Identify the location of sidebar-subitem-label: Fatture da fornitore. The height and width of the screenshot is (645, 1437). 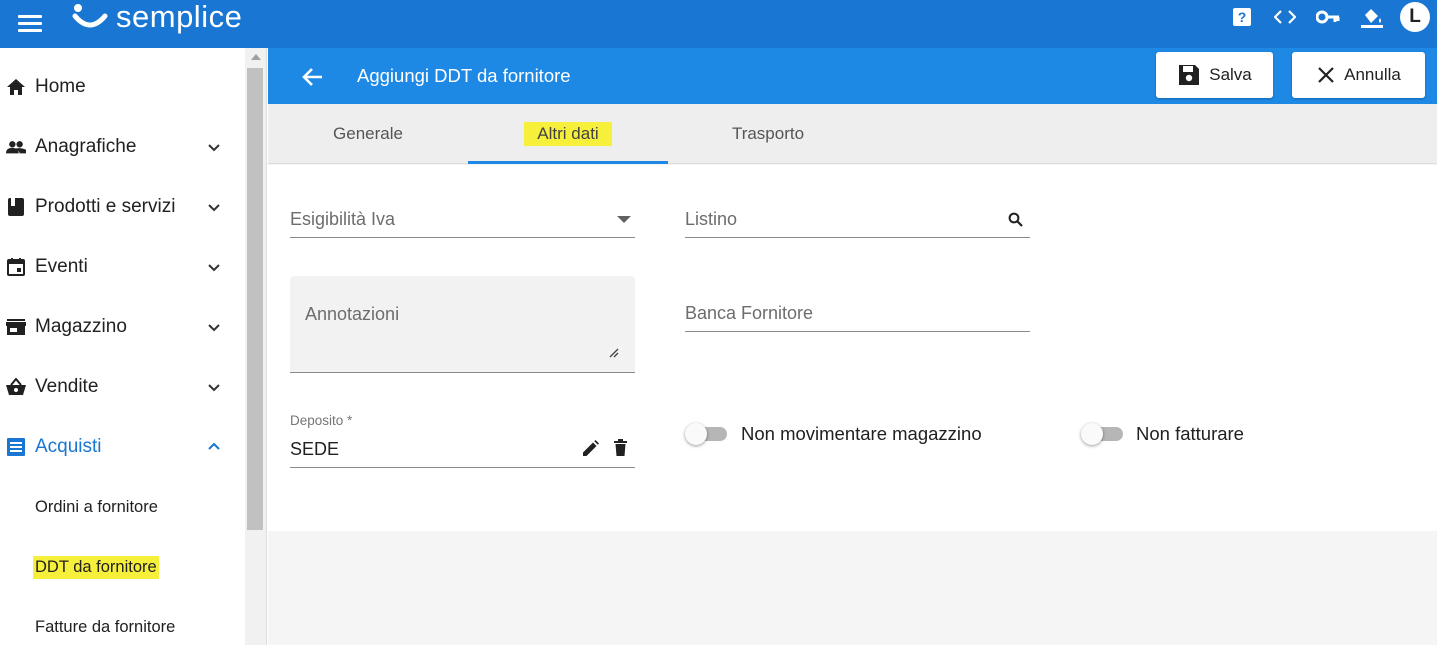
(105, 626).